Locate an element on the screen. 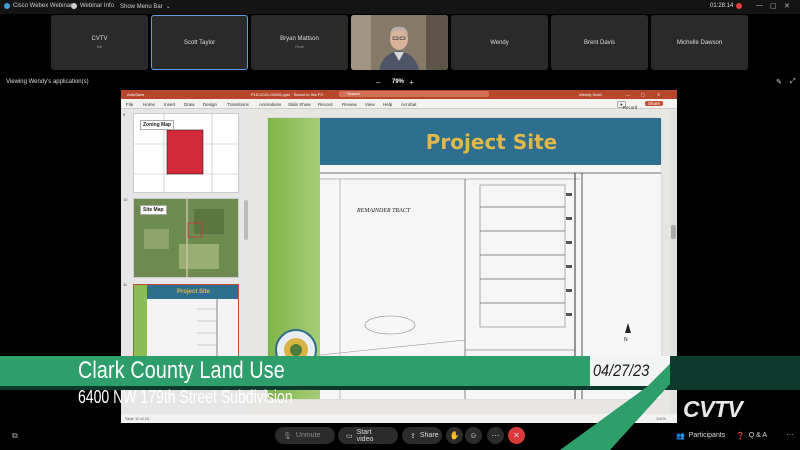 This screenshot has width=800, height=450. show-menu-bar-label: Show Menu Bar is located at coordinates (141, 6).